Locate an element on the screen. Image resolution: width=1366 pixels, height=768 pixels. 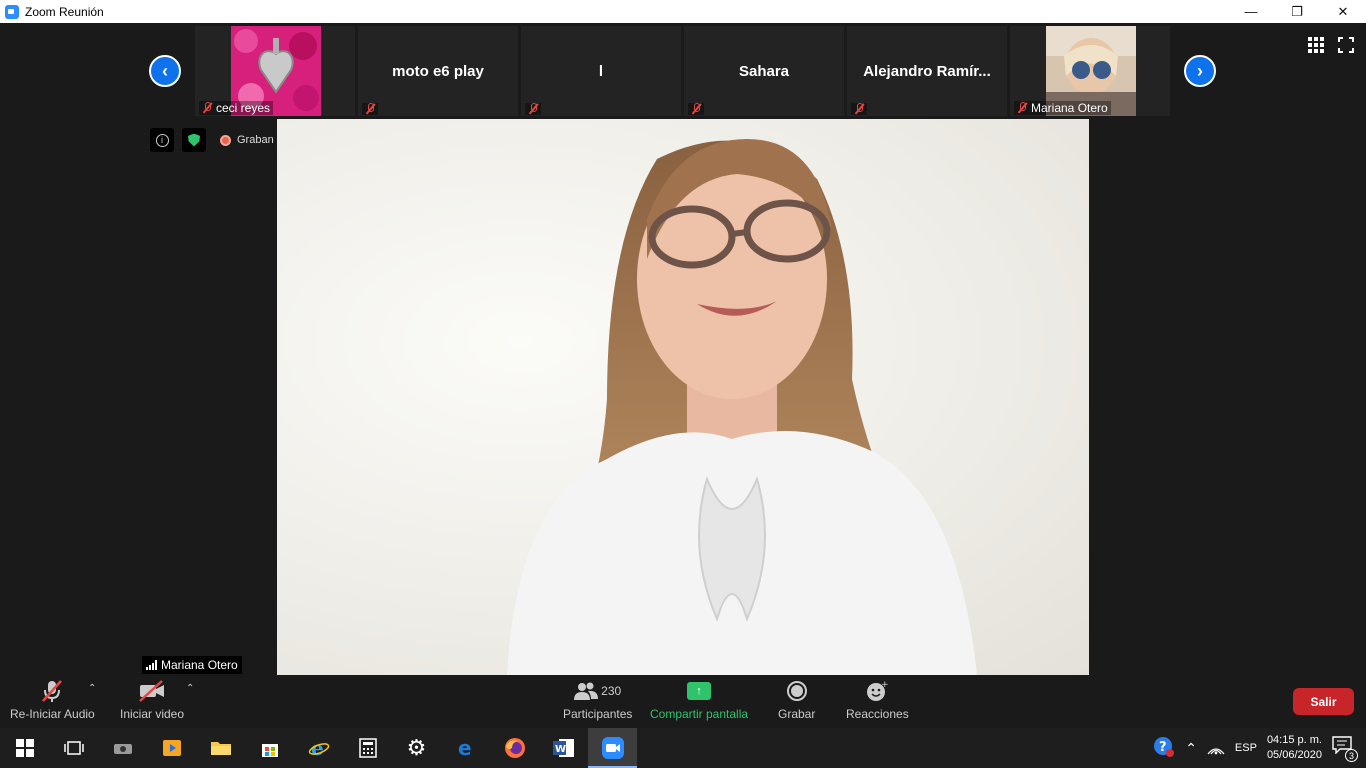
audio-button: Re-Iniciar Audio is located at coordinates (52, 700).